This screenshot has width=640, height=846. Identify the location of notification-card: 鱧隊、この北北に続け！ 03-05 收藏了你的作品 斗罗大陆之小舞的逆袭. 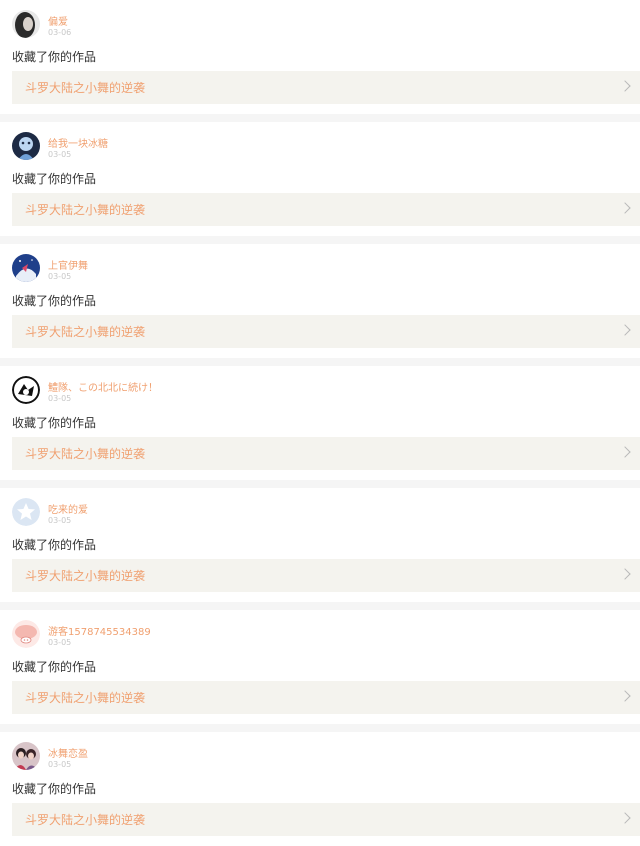
(320, 423).